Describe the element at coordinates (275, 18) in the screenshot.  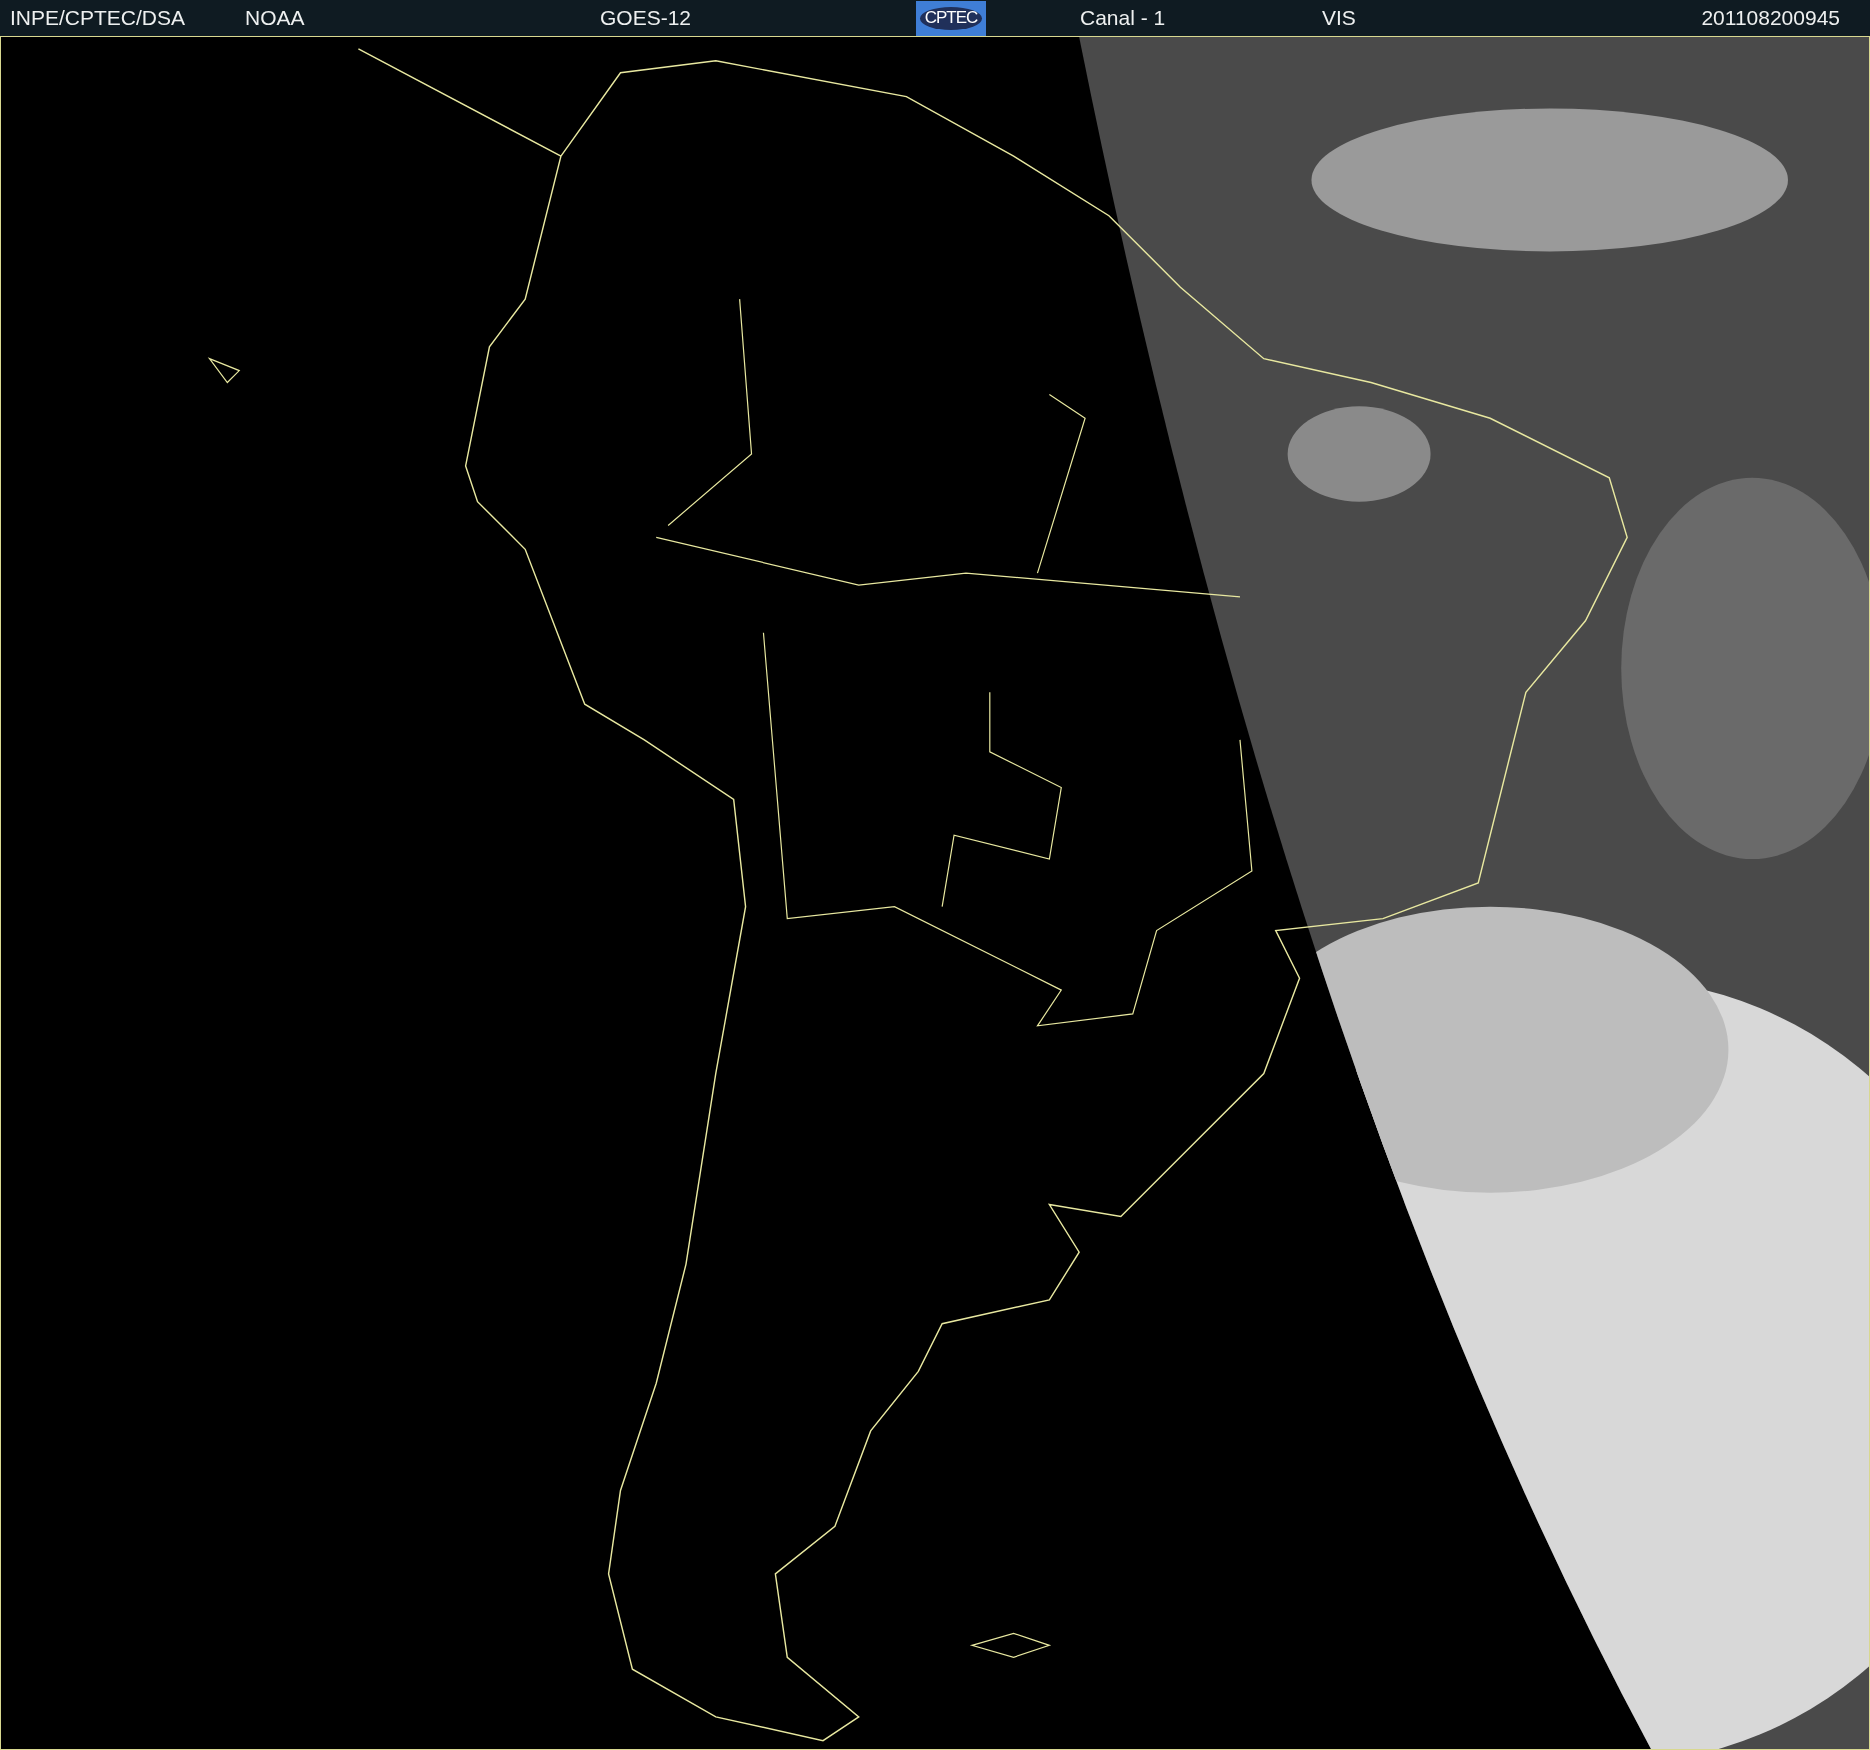
I see `agency-label: NOAA` at that location.